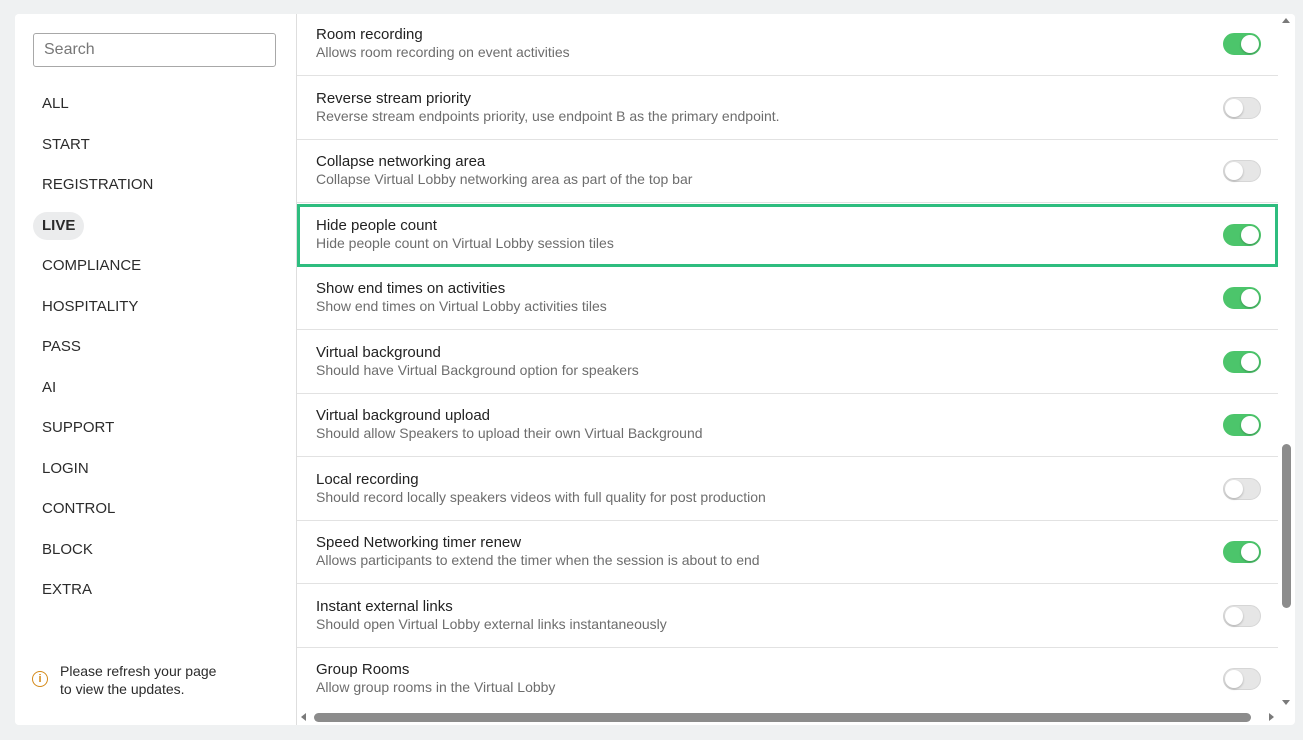 The height and width of the screenshot is (740, 1303). What do you see at coordinates (378, 352) in the screenshot?
I see `setting-title: Virtual background` at bounding box center [378, 352].